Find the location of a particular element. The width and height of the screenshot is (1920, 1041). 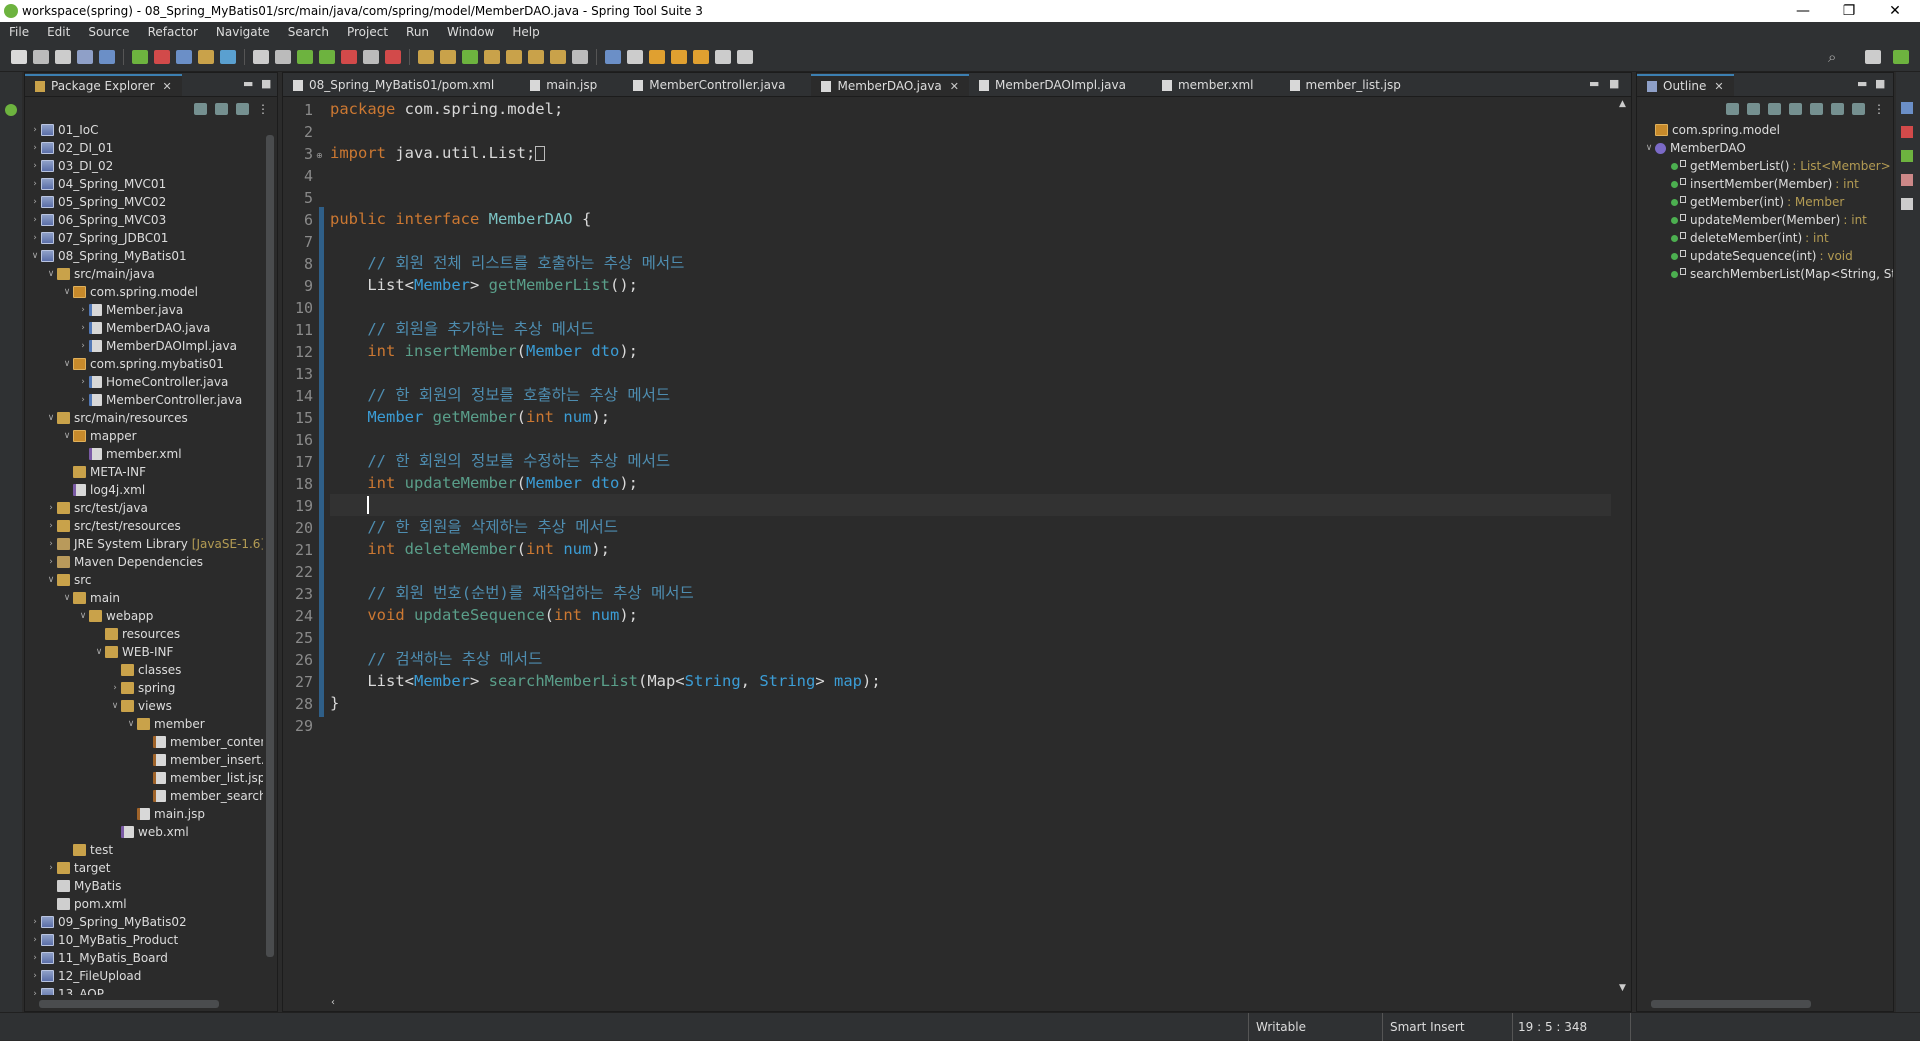

close-icon: ✕ is located at coordinates (954, 86).